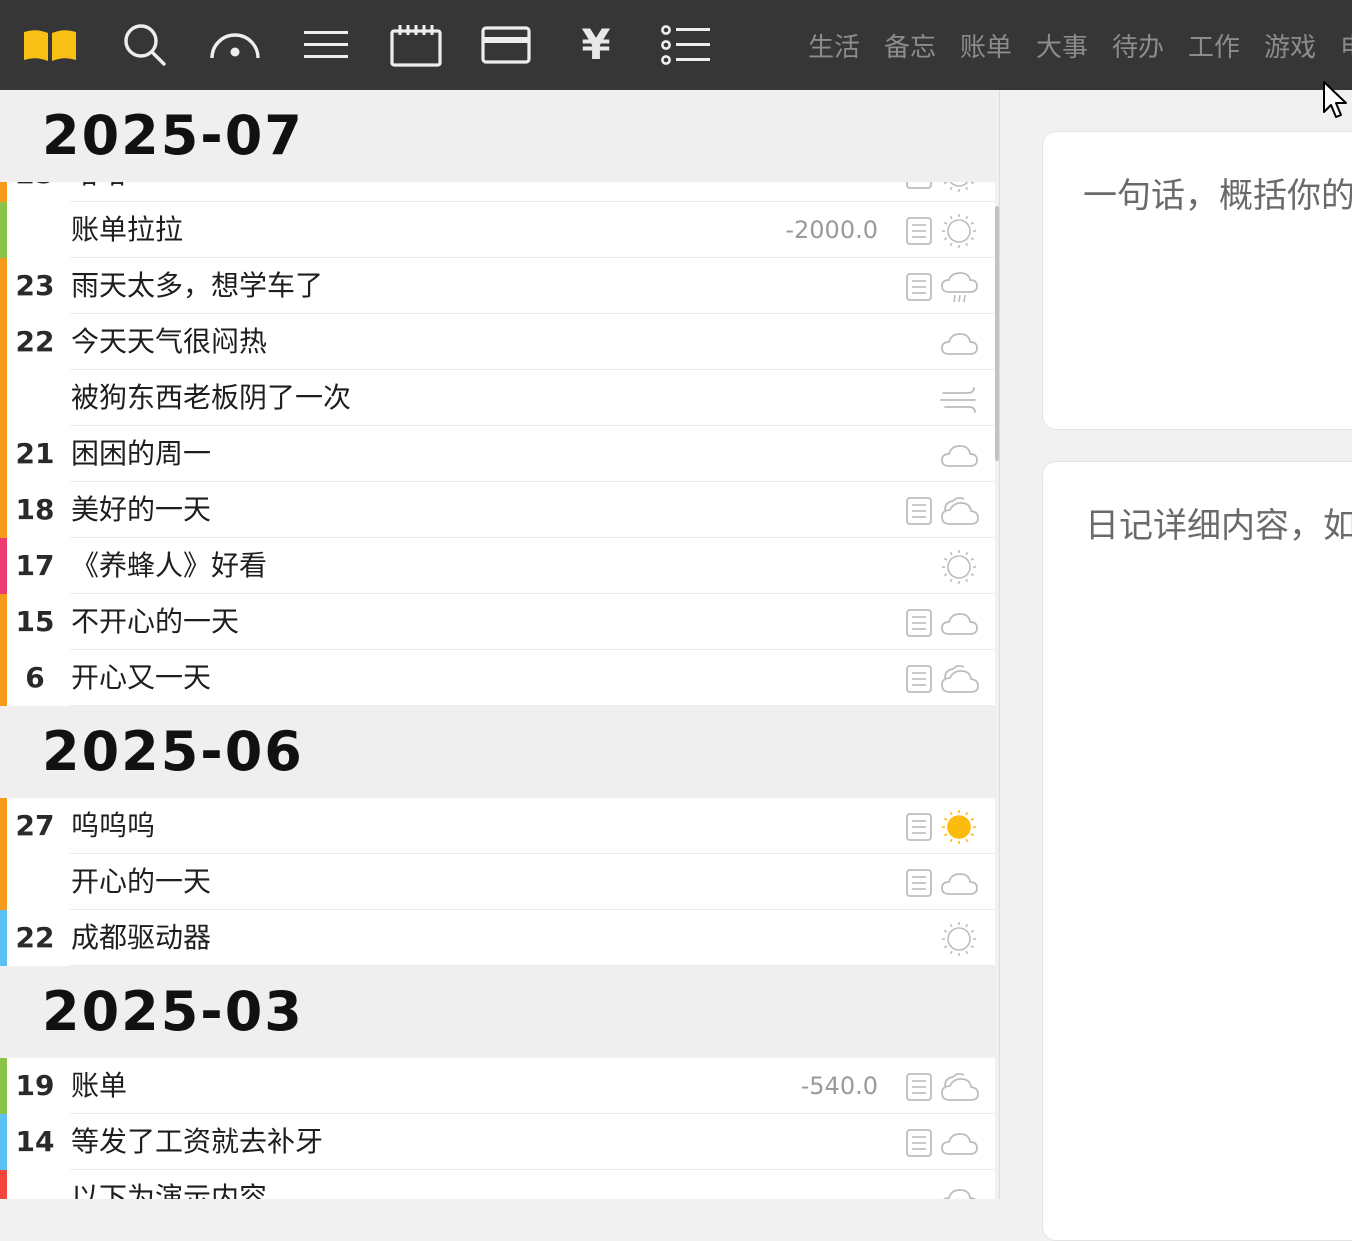 Image resolution: width=1352 pixels, height=1241 pixels. Describe the element at coordinates (1062, 45) in the screenshot. I see `category-tab: 大事` at that location.